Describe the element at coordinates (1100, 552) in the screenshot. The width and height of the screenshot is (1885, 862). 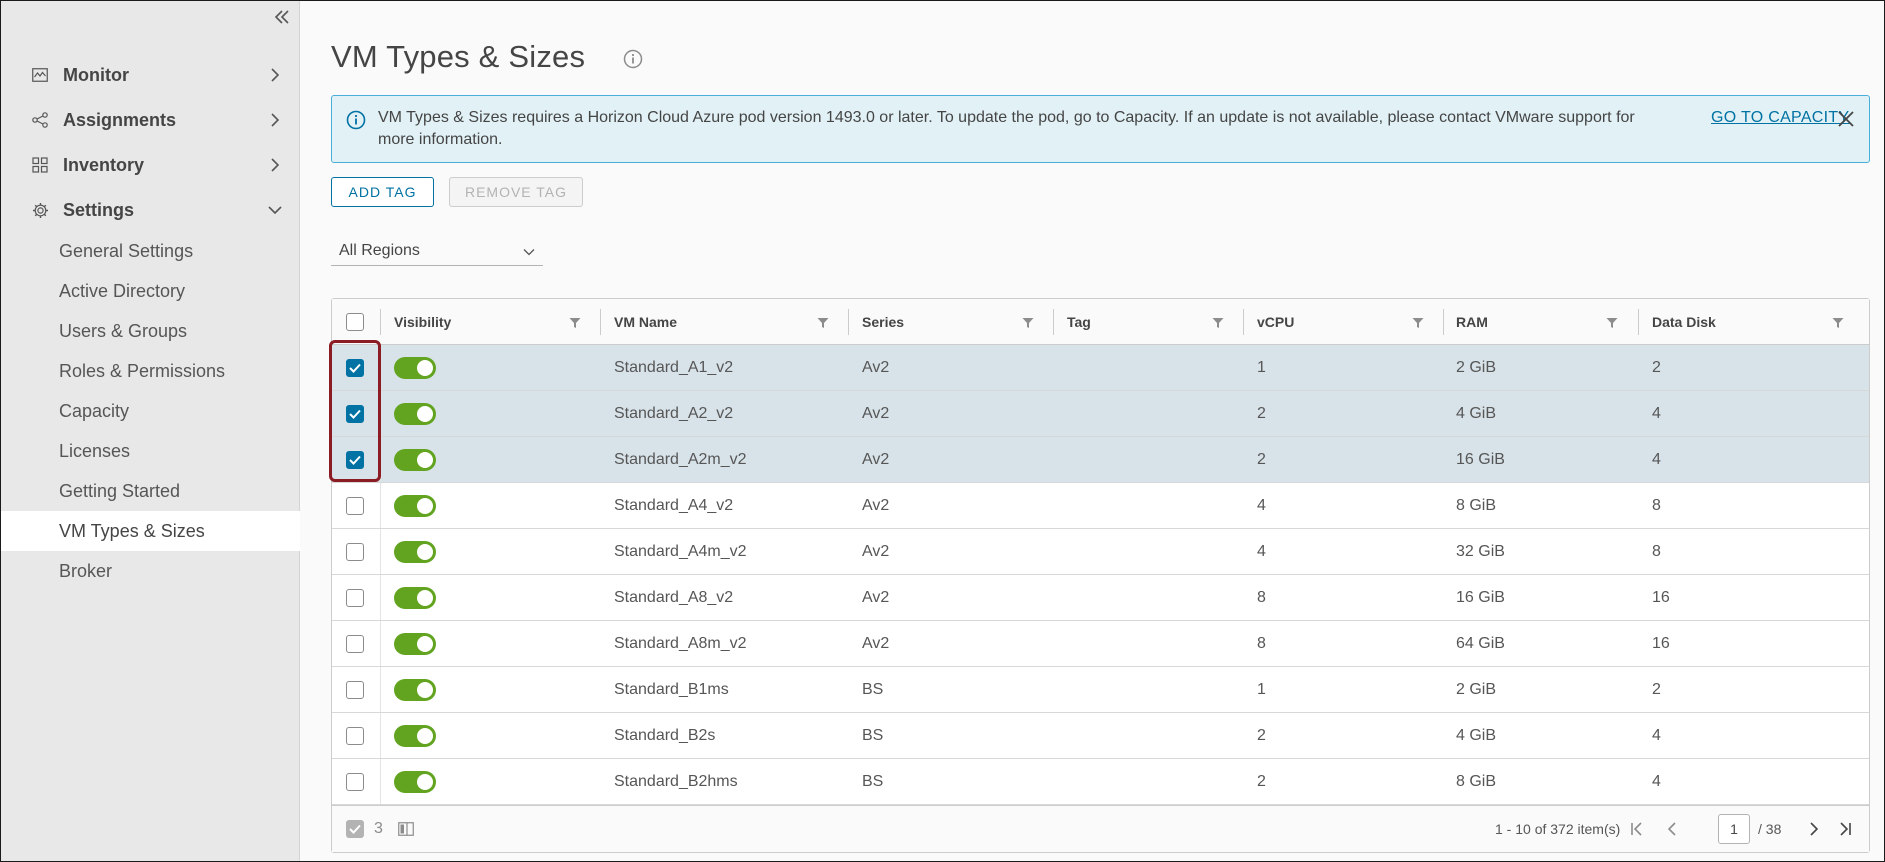
I see `table-row: Standard_A4m_v2 Av2 4 32 GiB 8` at that location.